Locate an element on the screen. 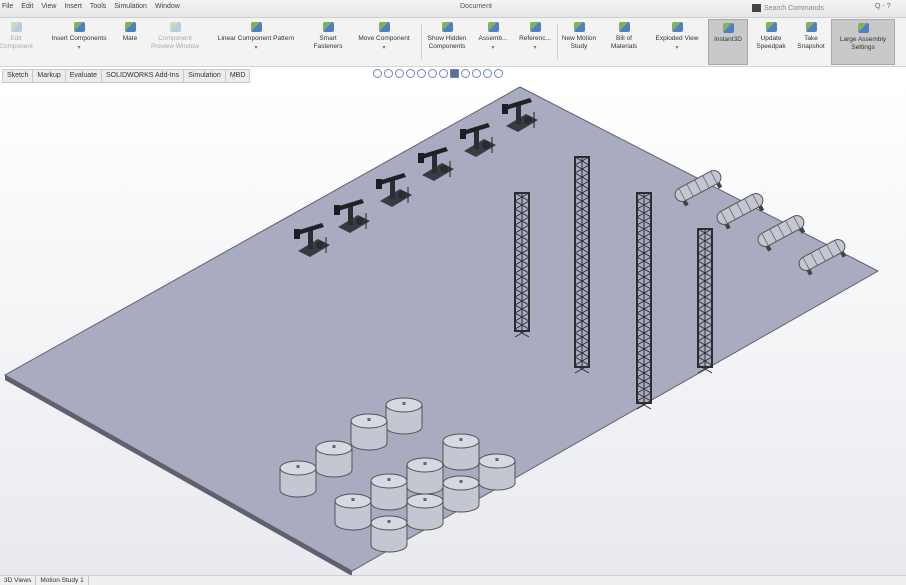 The width and height of the screenshot is (906, 585). component-preview-label: Component Preview Window is located at coordinates (175, 42).